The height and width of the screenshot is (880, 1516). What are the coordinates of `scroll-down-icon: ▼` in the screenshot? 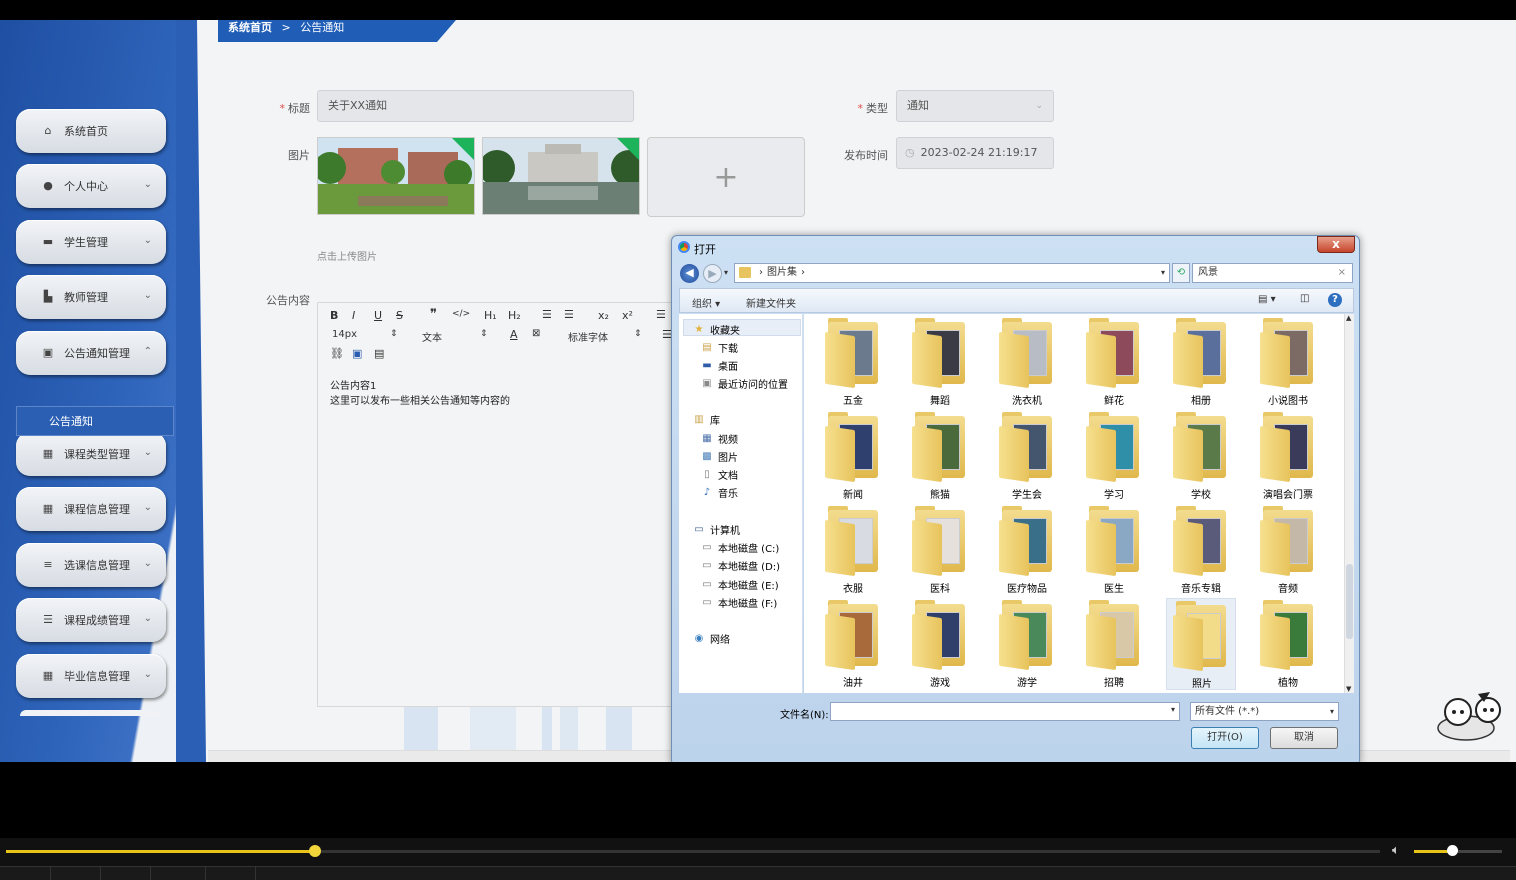 It's located at (1348, 689).